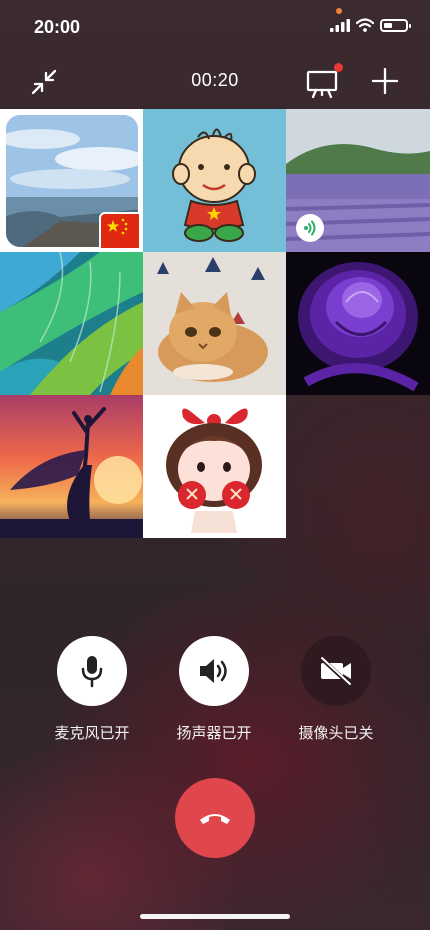  I want to click on dancer-silhouette-sunset, so click(71, 466).